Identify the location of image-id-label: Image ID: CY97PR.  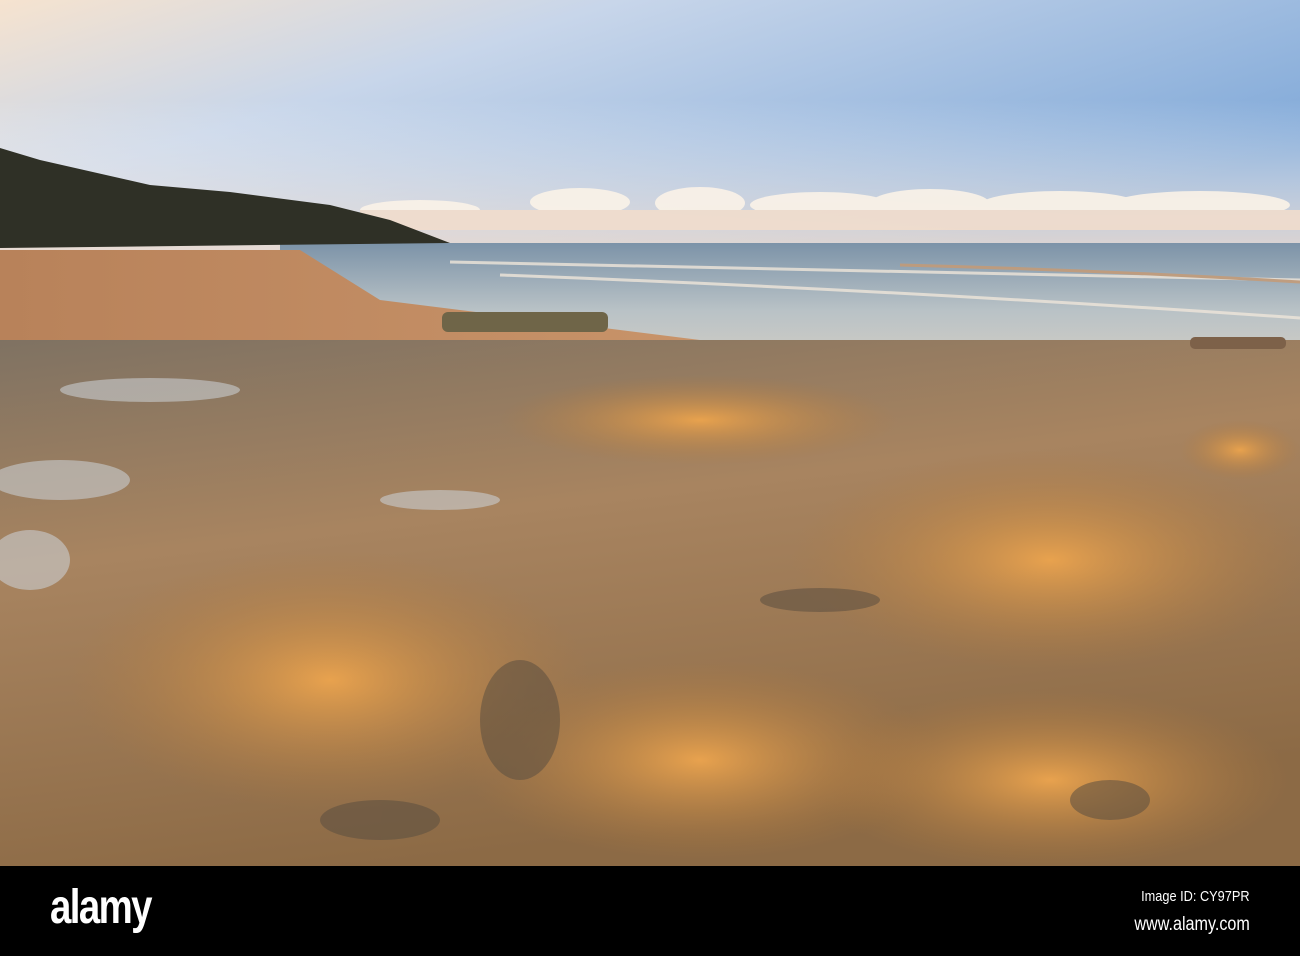
(1195, 896).